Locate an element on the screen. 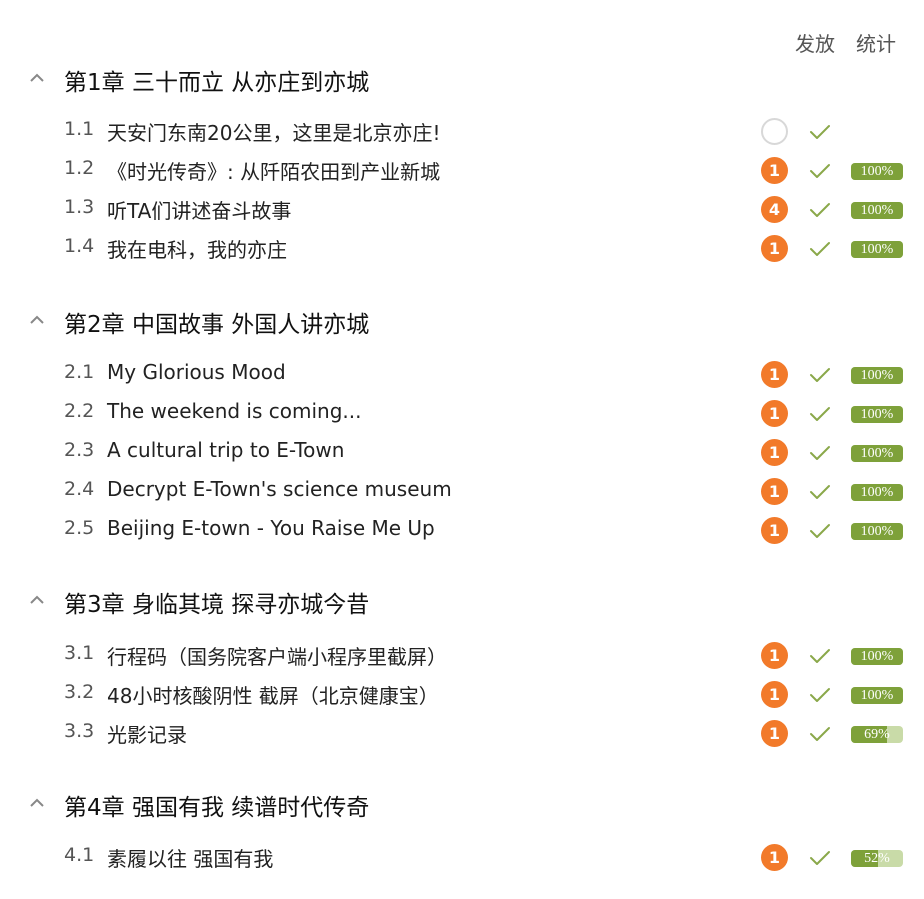 The width and height of the screenshot is (924, 899). lesson-title: 48小时核酸阴性 截屏（北京健康宝） is located at coordinates (273, 694).